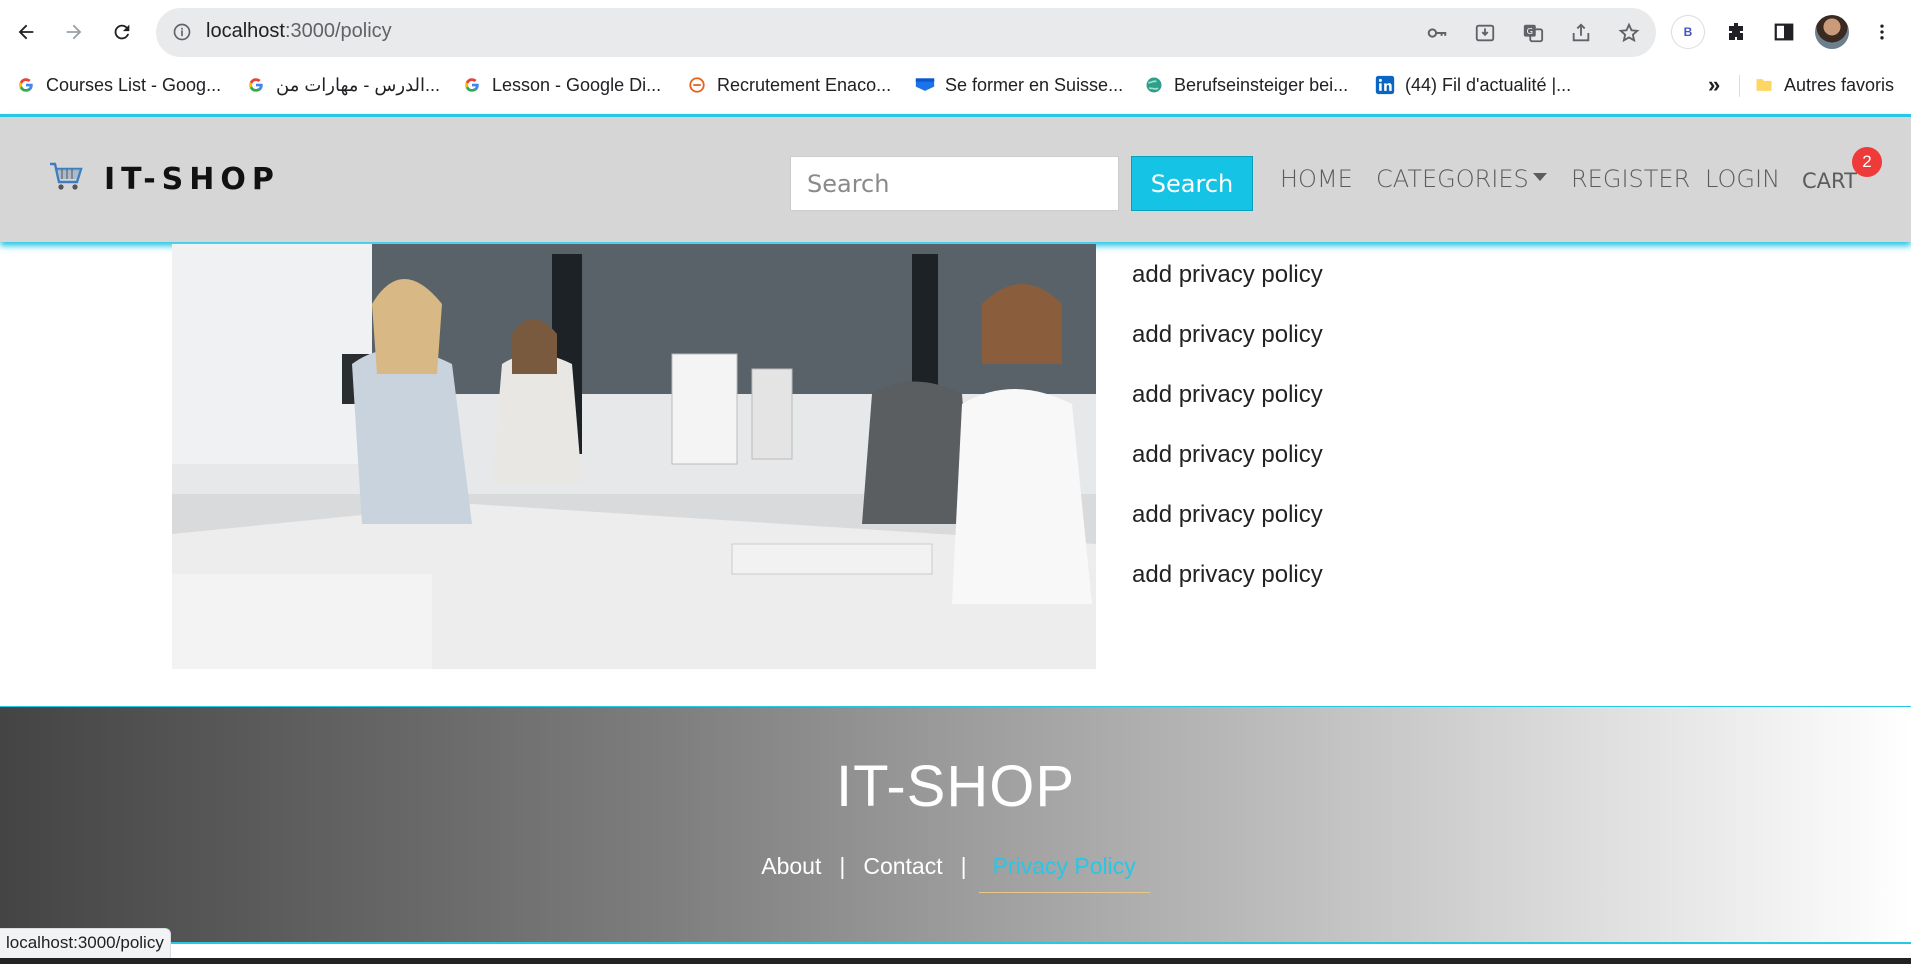 The width and height of the screenshot is (1911, 964). I want to click on status-bar-url: localhost:3000/policy, so click(85, 943).